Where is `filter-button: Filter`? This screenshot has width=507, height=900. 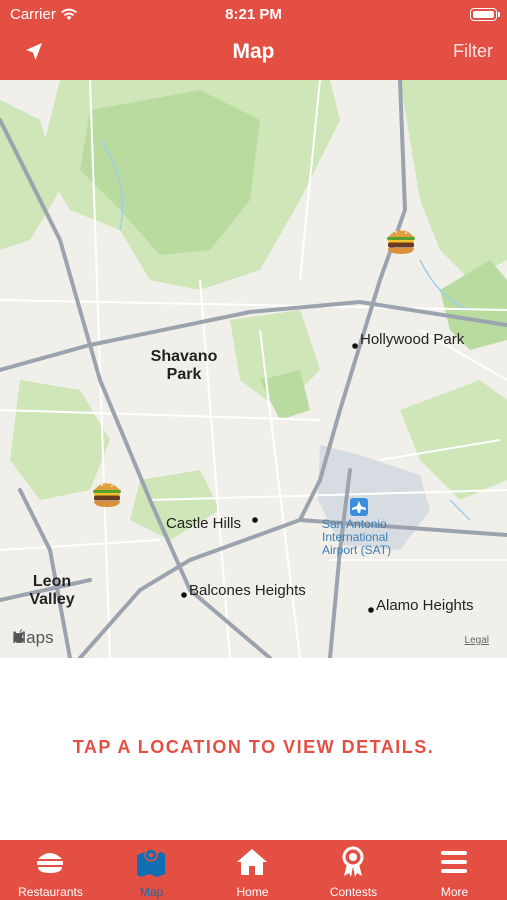
filter-button: Filter is located at coordinates (473, 51).